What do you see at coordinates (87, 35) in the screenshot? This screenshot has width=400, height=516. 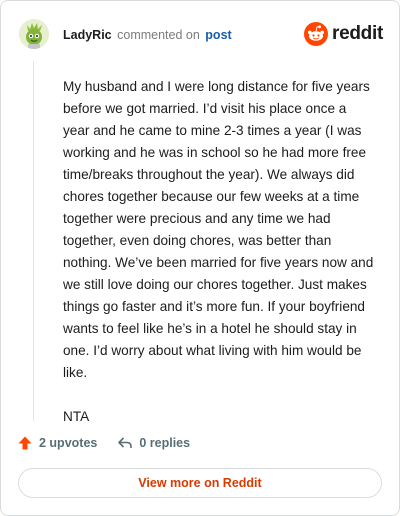 I see `author-name: LadyRic` at bounding box center [87, 35].